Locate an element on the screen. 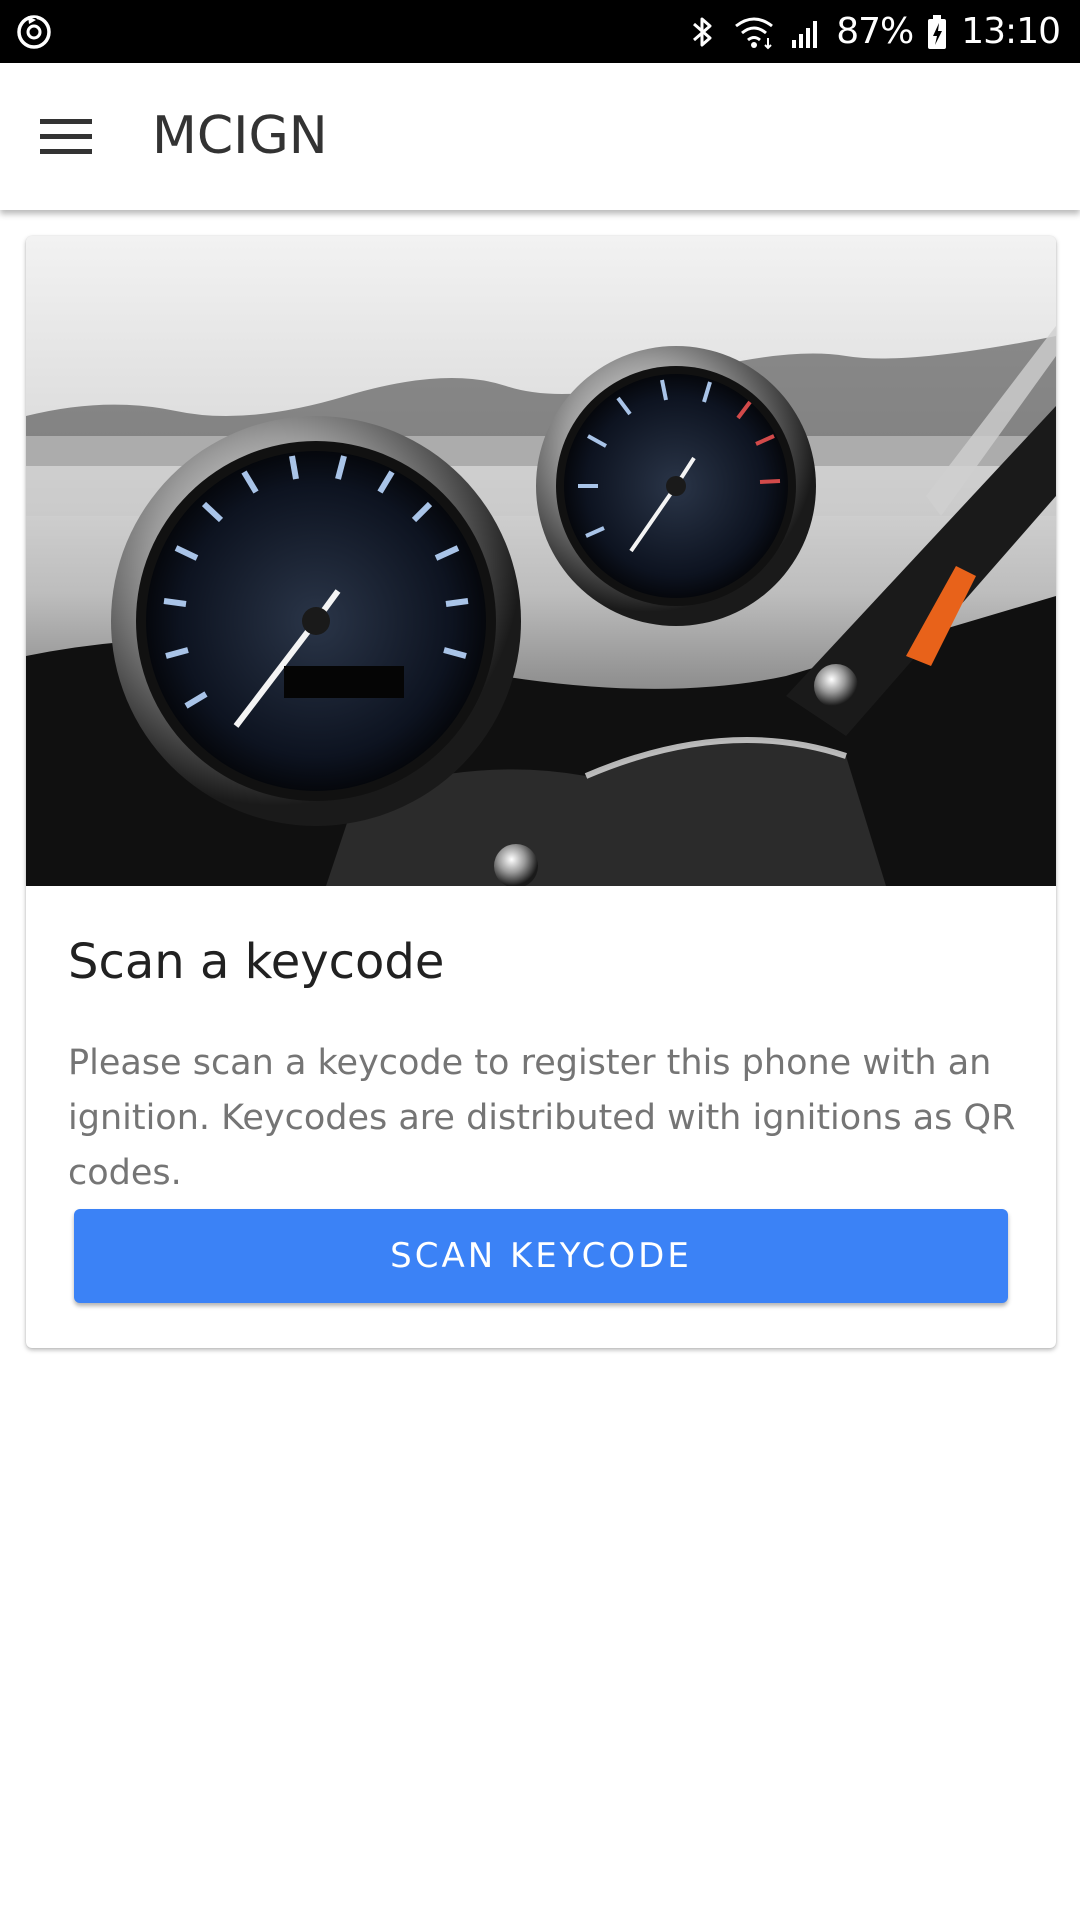  app-title: MCIGN is located at coordinates (240, 136).